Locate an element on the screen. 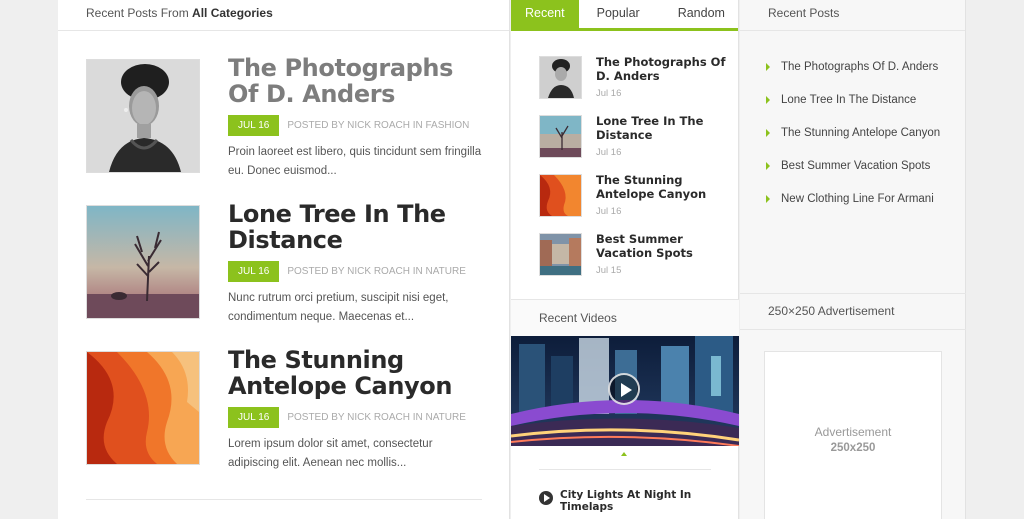 This screenshot has width=1024, height=519. sidebar-post-link: Best Summer Vacation Spots is located at coordinates (861, 166).